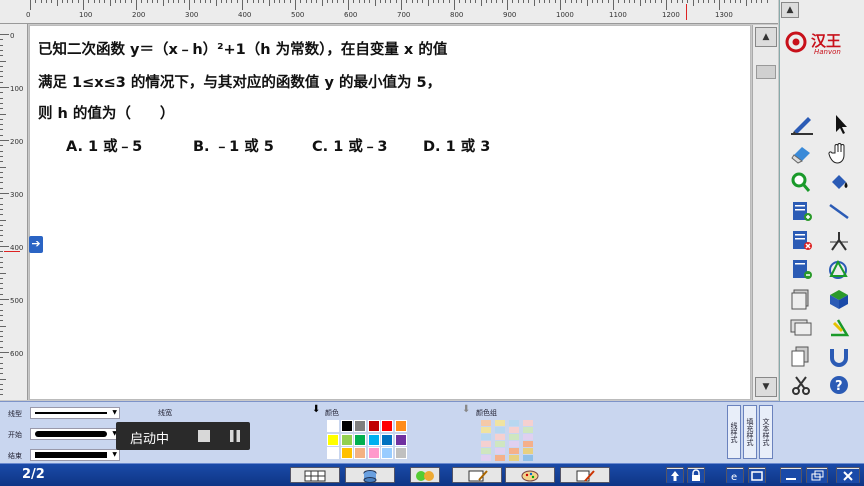 The height and width of the screenshot is (486, 864). I want to click on lock-icon, so click(696, 475).